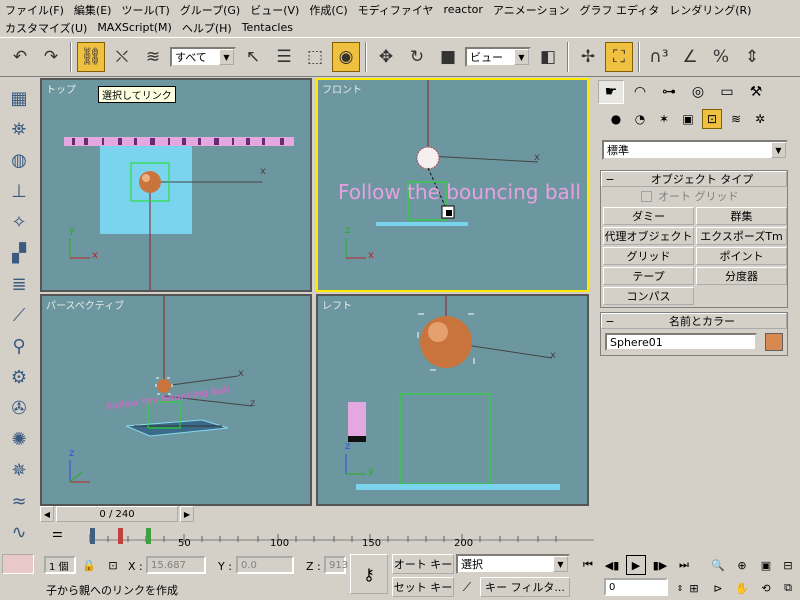  Describe the element at coordinates (659, 57) in the screenshot. I see `snap-3d-icon: ∩³` at that location.